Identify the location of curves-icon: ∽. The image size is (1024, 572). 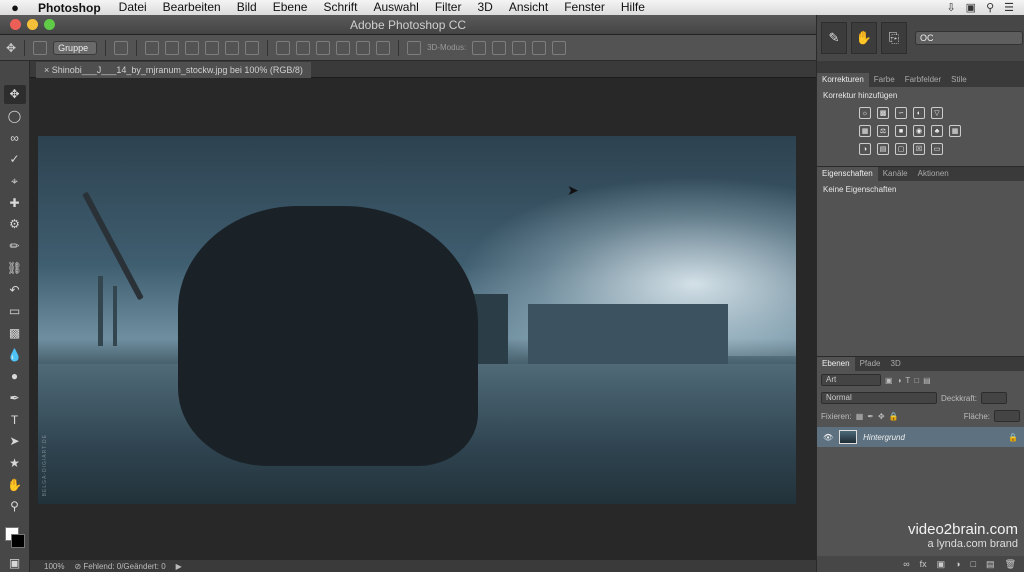
(901, 113).